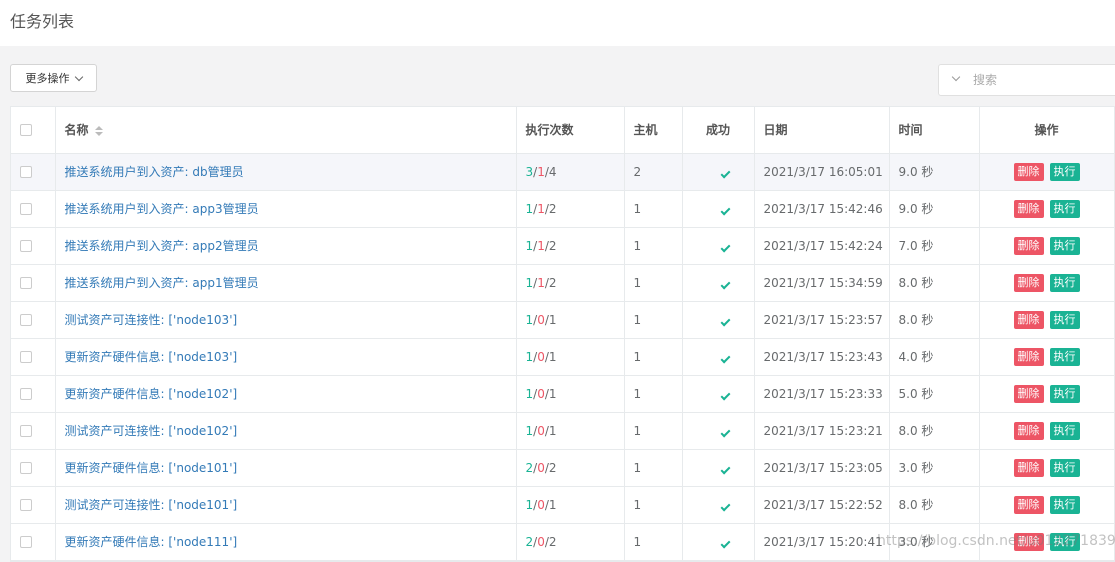 Image resolution: width=1115 pixels, height=562 pixels. What do you see at coordinates (151, 320) in the screenshot?
I see `task-name-link: 测试资产可连接性: ['node103']` at bounding box center [151, 320].